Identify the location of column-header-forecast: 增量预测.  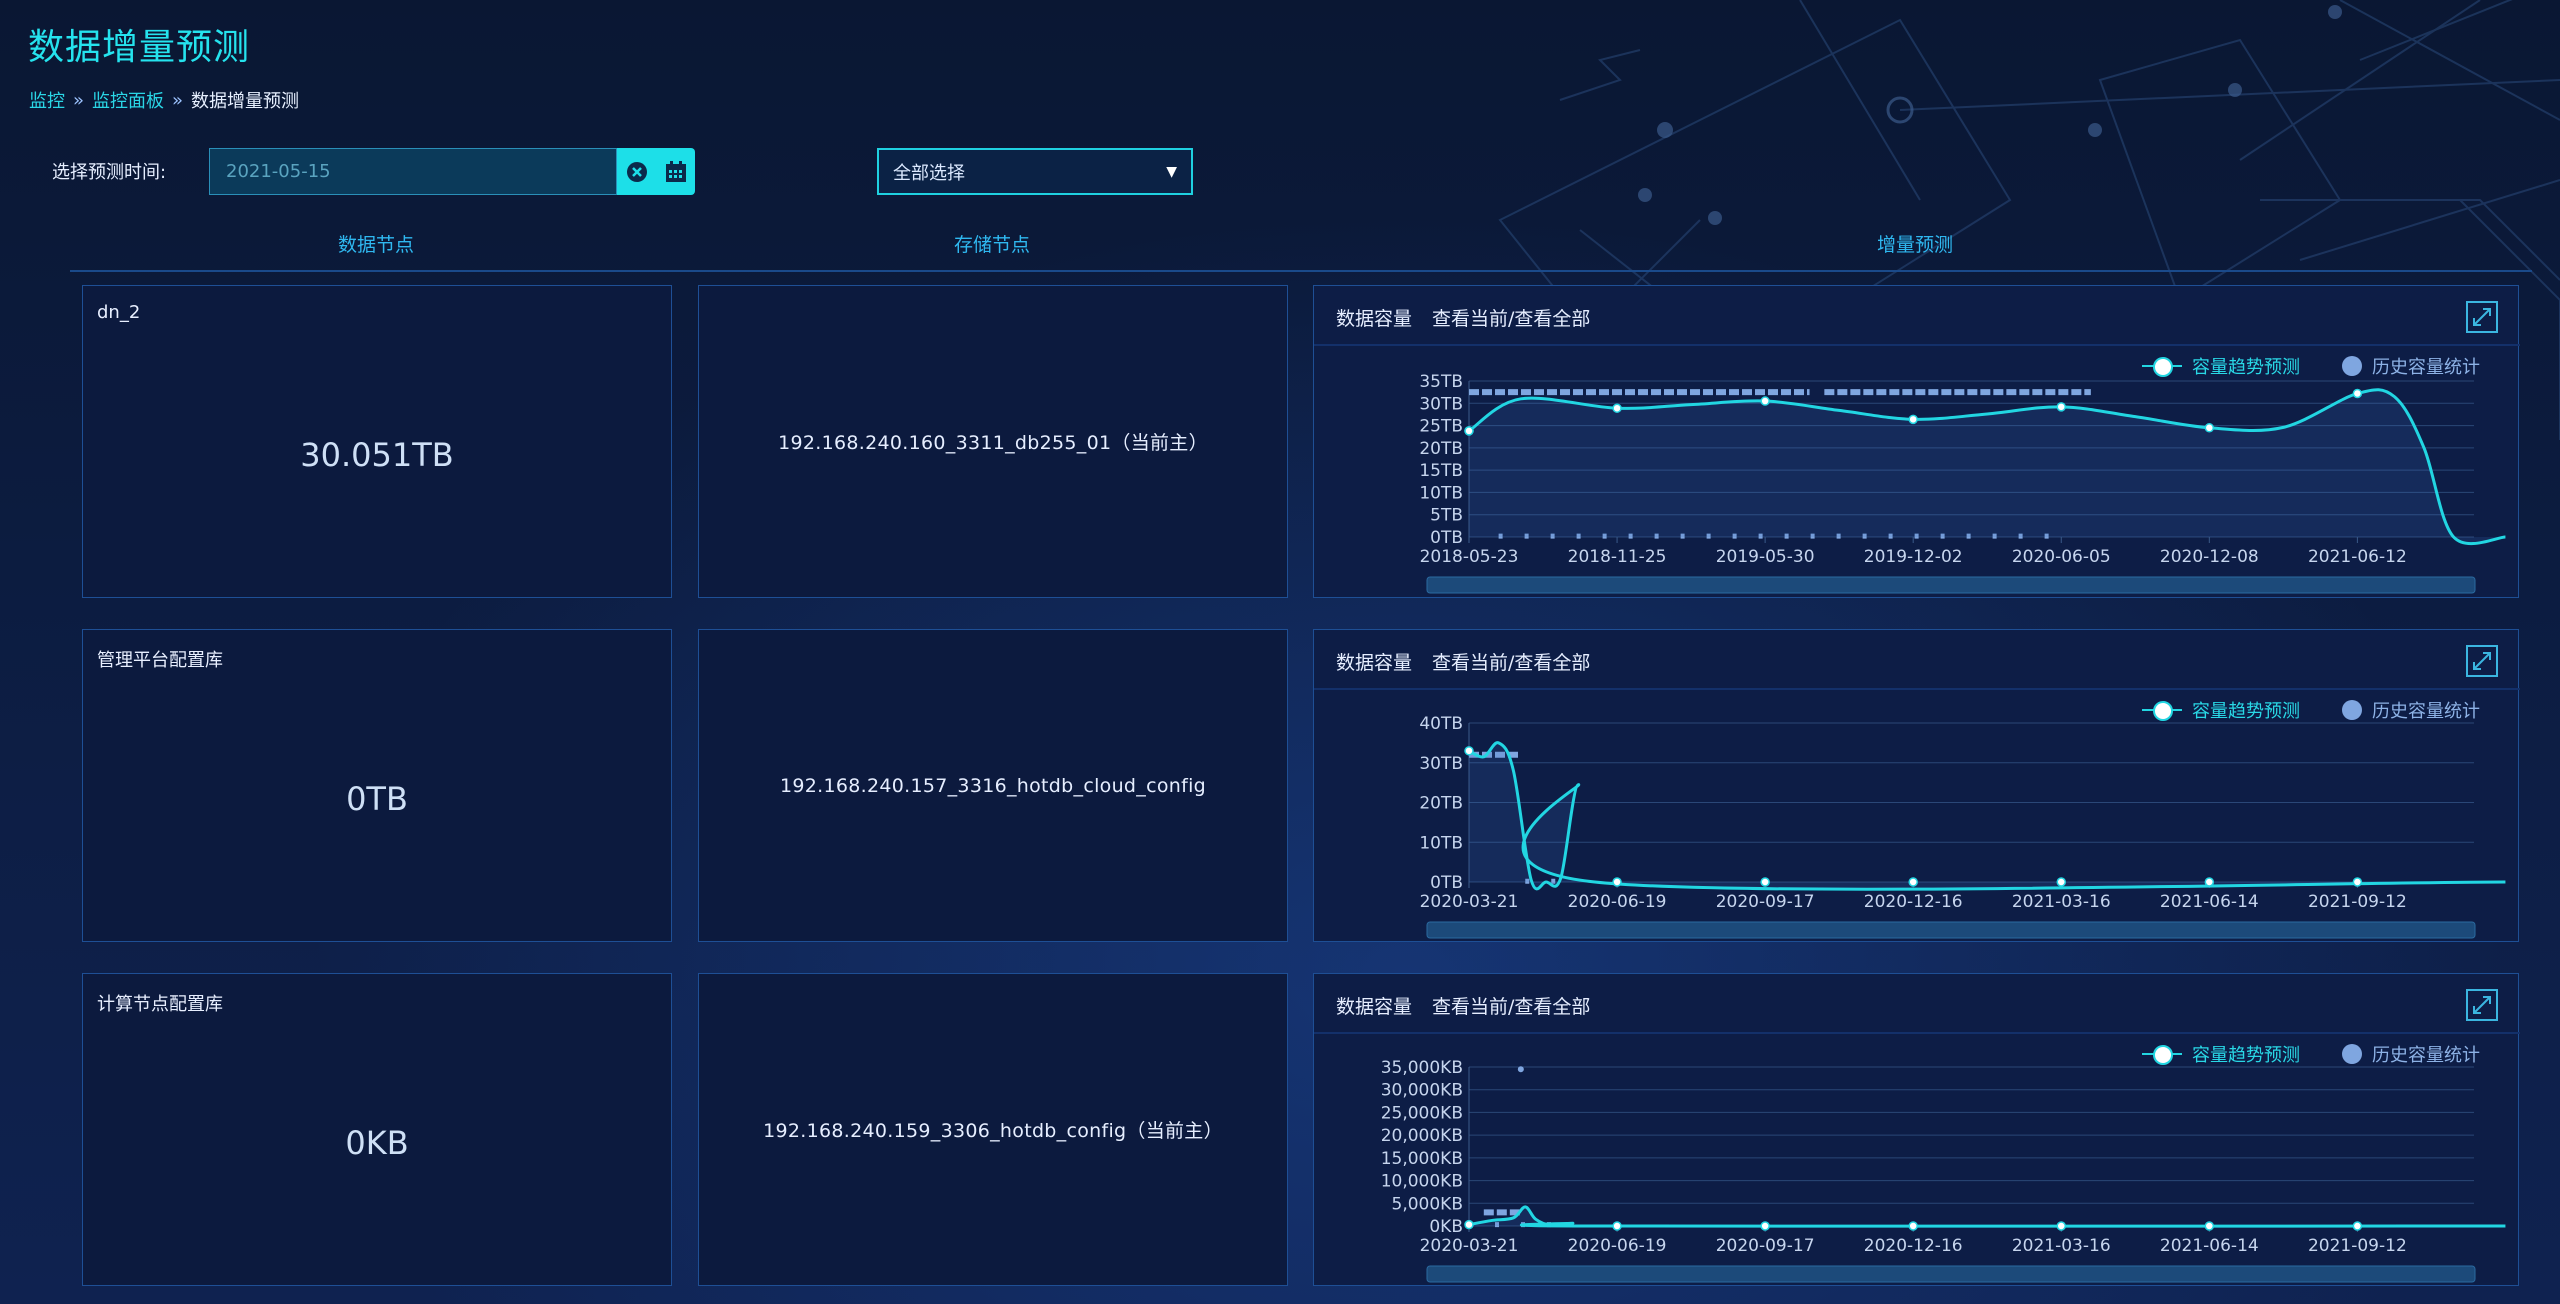
(1915, 245).